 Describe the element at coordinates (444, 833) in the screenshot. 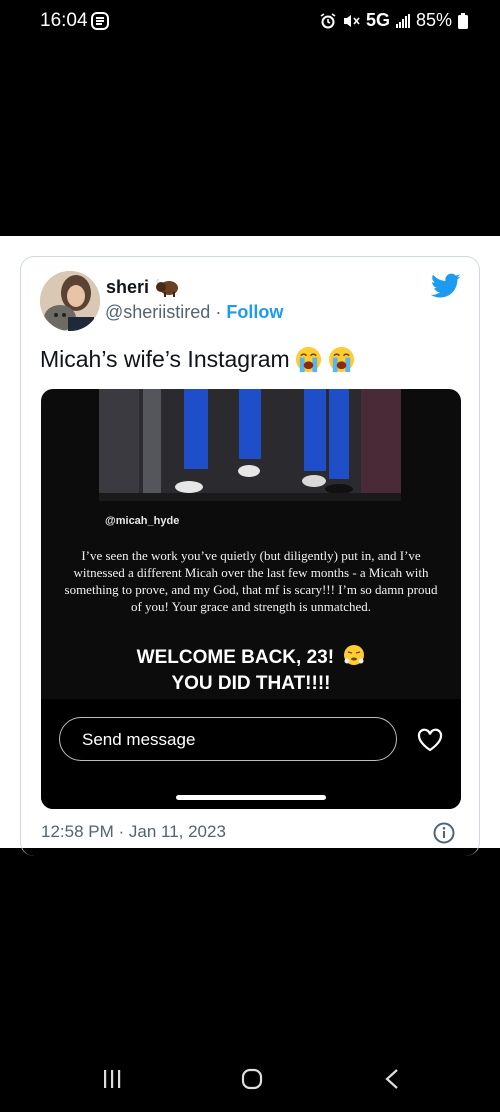

I see `info-icon` at that location.